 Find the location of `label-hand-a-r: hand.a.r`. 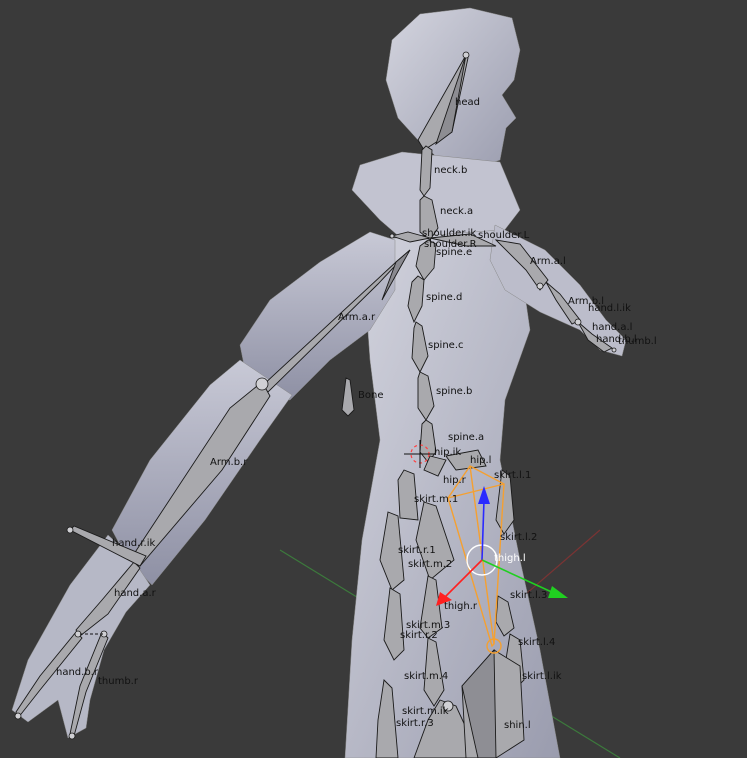

label-hand-a-r: hand.a.r is located at coordinates (135, 593).